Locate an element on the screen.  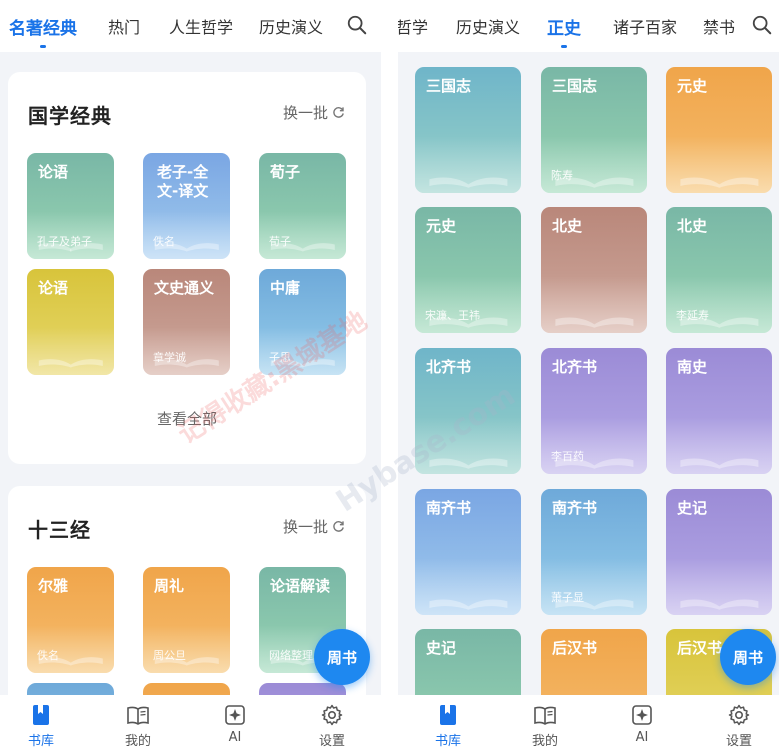
book-cover: 三国志 陈寿 is located at coordinates (594, 130).